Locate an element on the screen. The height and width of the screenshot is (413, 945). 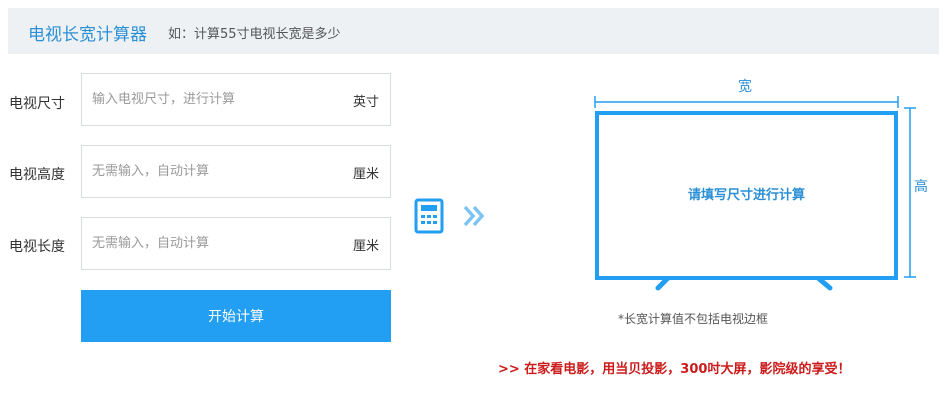
tv-stand-icon is located at coordinates (744, 283).